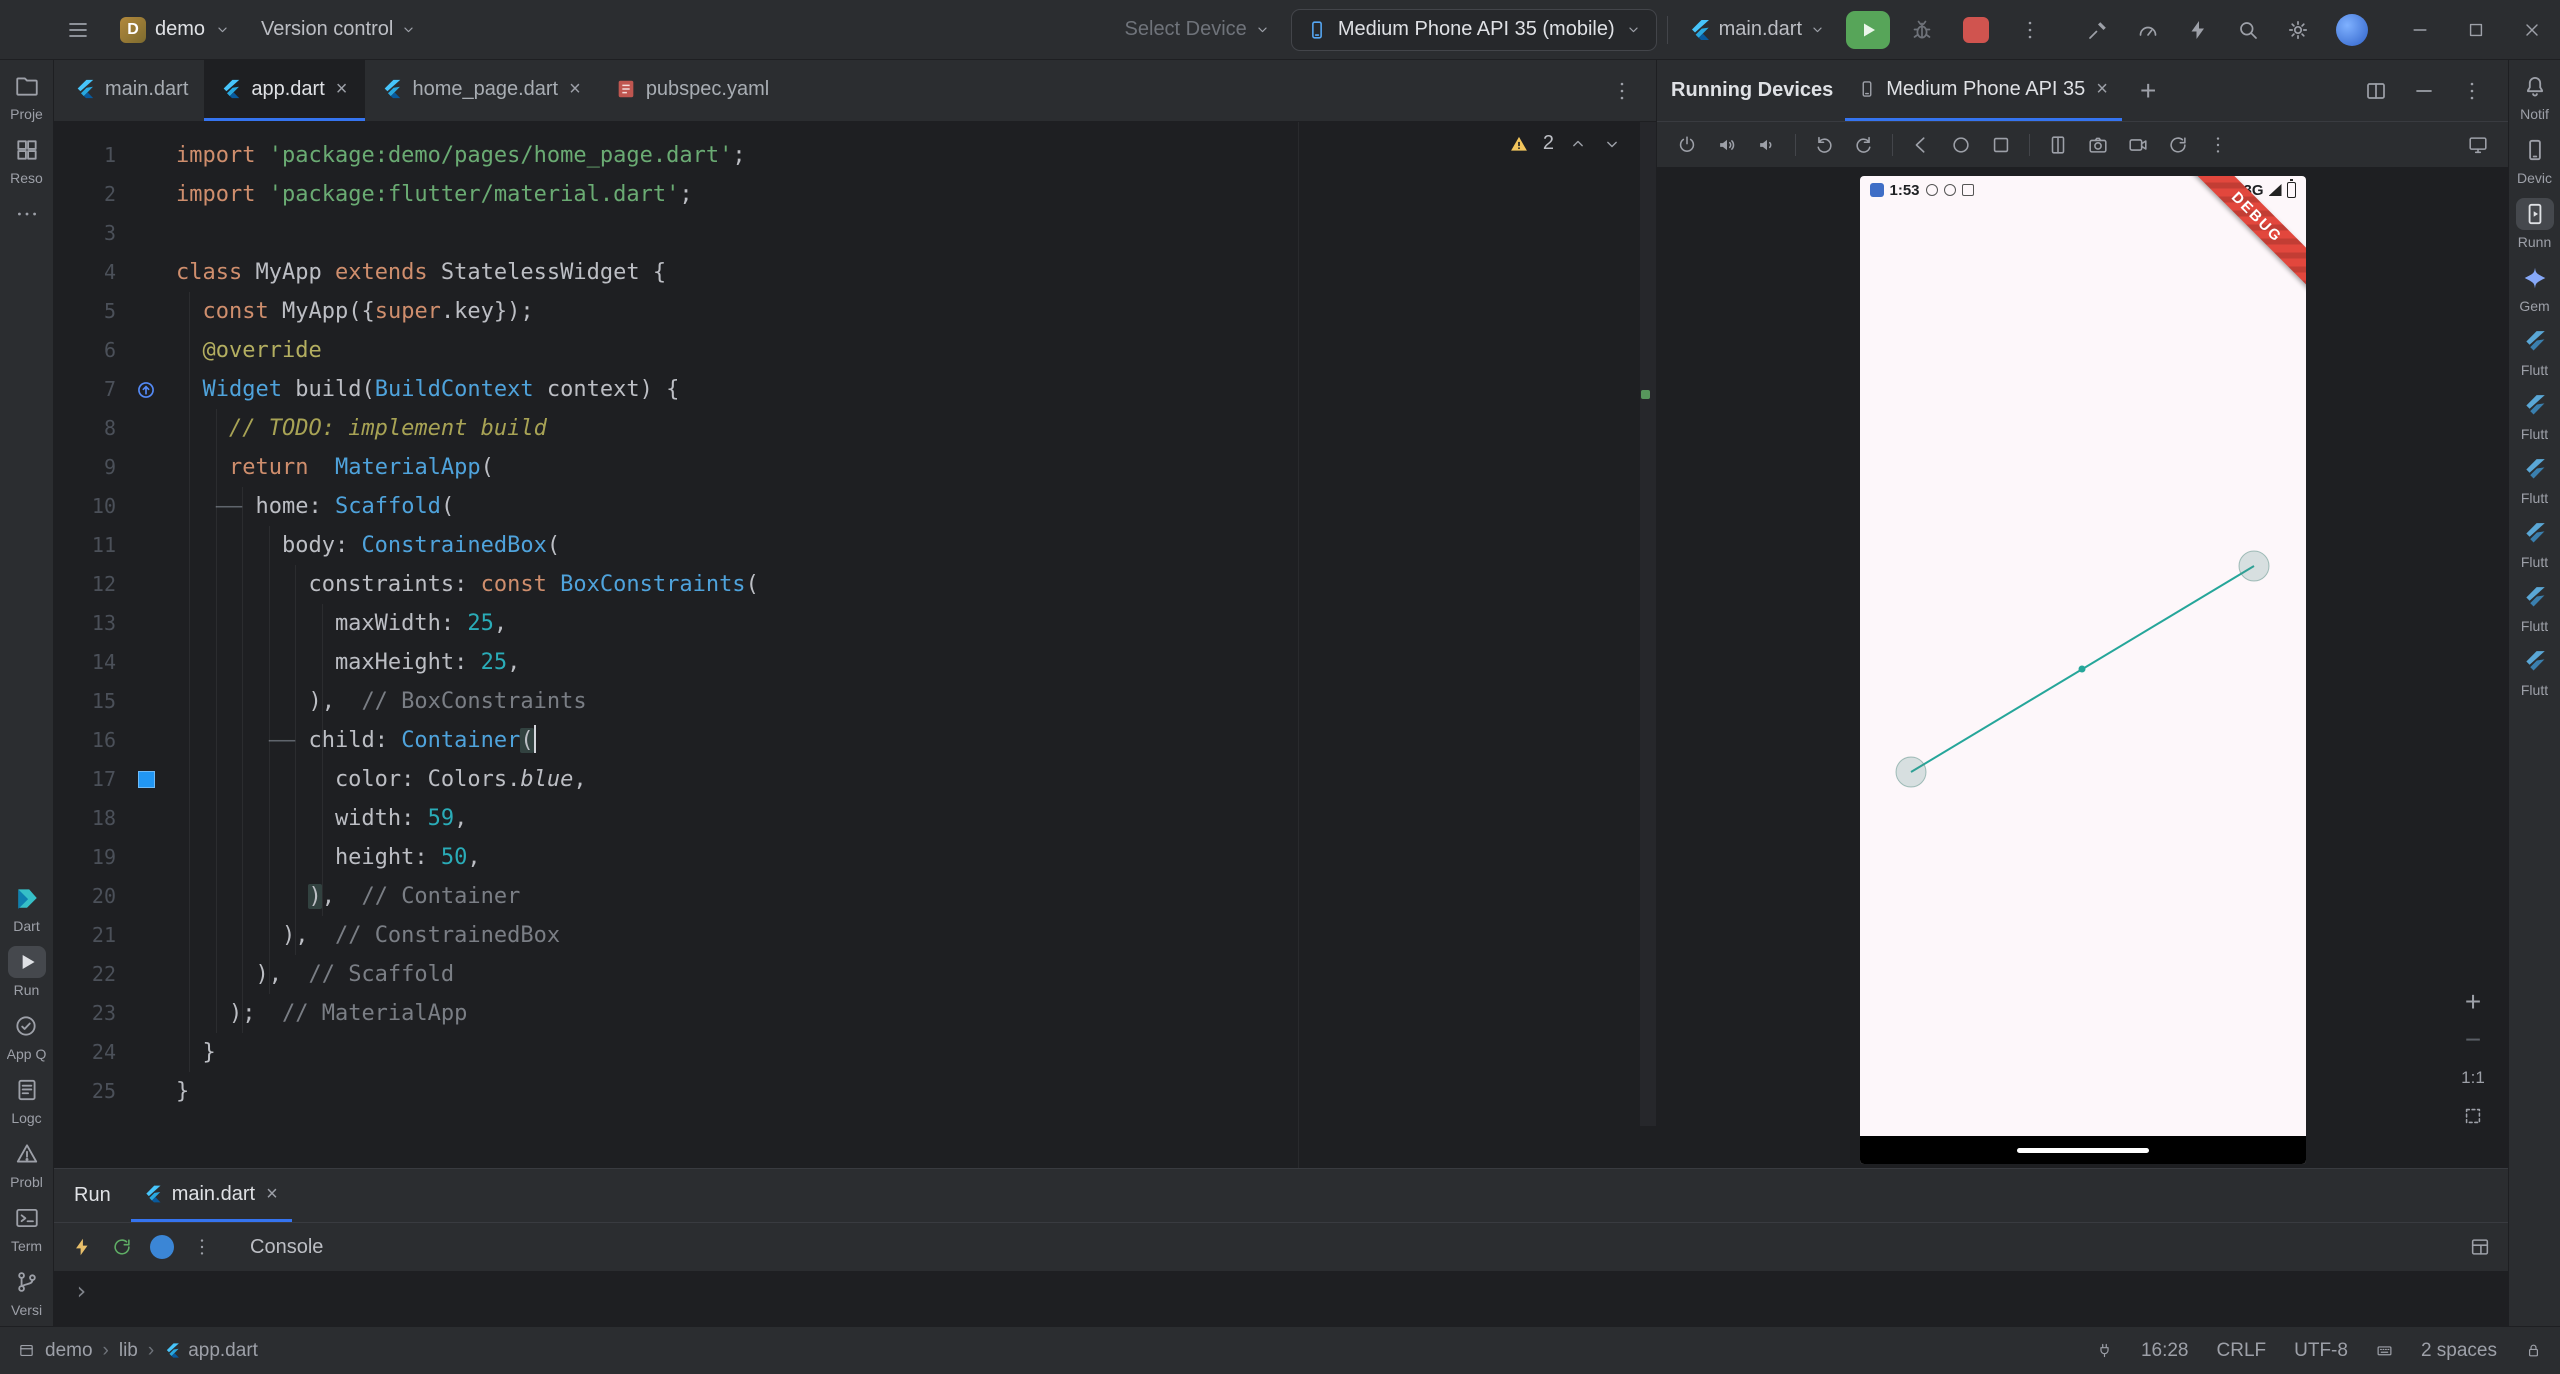  I want to click on close-button, so click(2532, 30).